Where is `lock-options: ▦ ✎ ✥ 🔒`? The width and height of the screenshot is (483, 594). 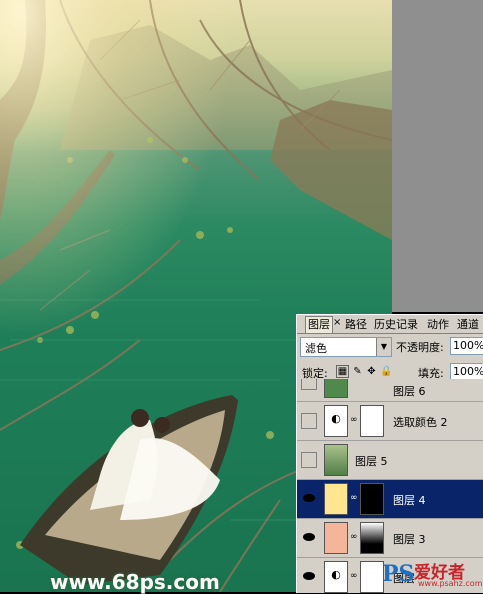 lock-options: ▦ ✎ ✥ 🔒 is located at coordinates (365, 371).